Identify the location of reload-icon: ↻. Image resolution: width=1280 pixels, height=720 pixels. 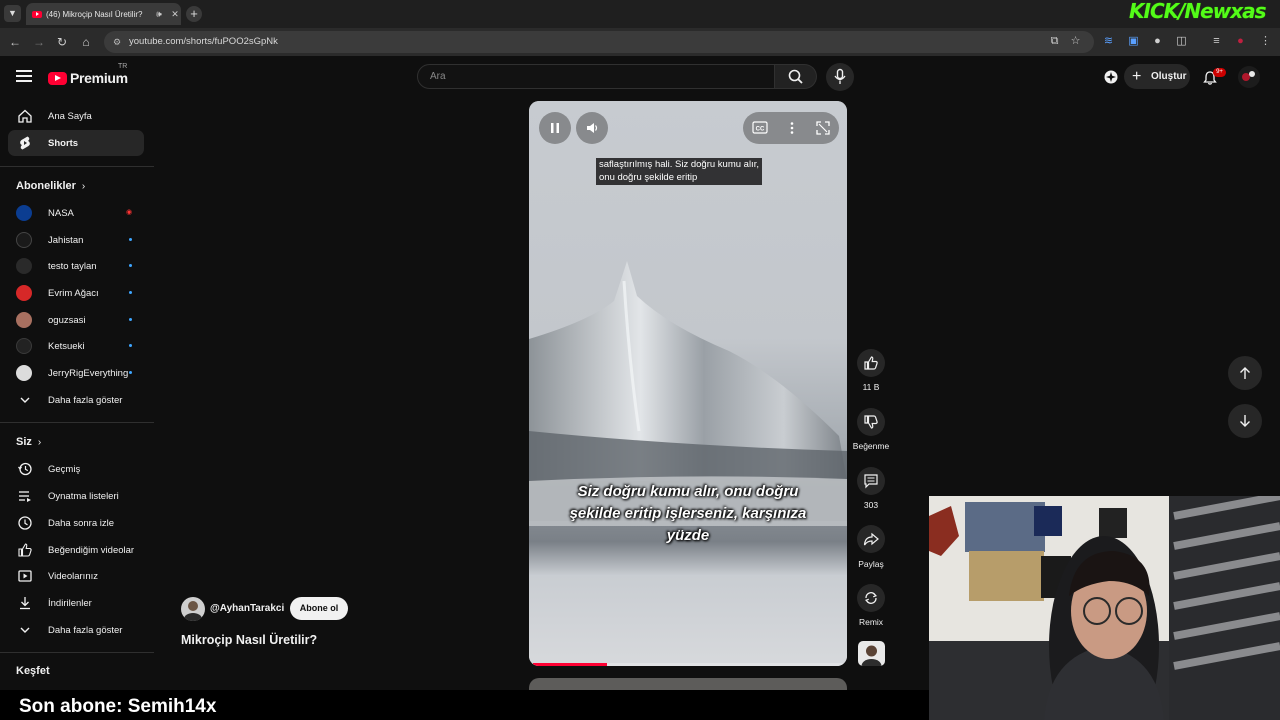
(62, 42).